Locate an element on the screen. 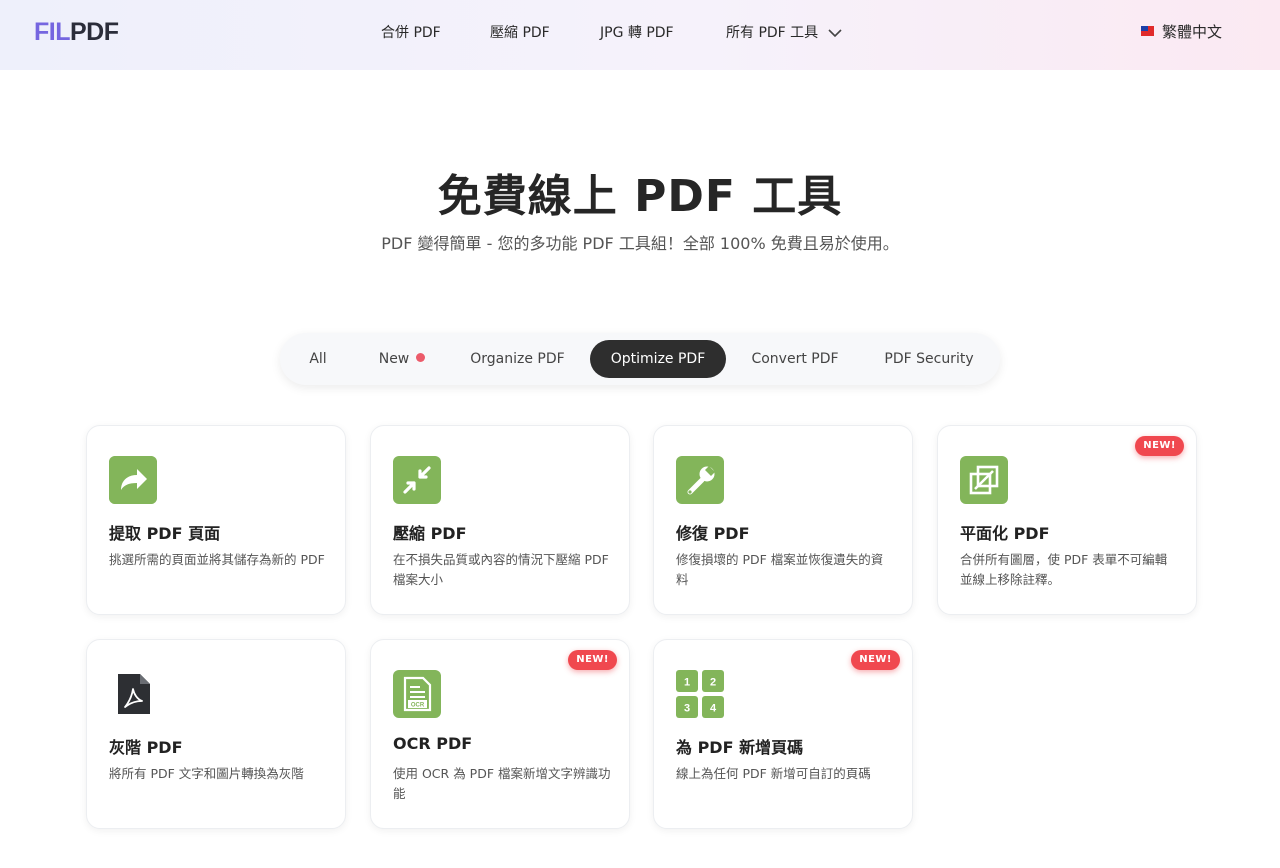 The image size is (1280, 868). card-description: 挑選所需的頁面並將其儲存為新的 PDF is located at coordinates (217, 559).